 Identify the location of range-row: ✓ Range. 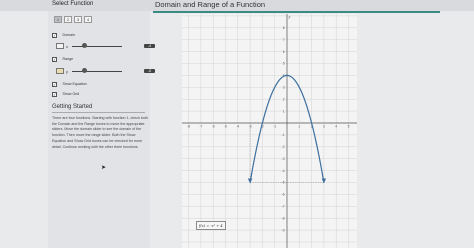
(62, 59).